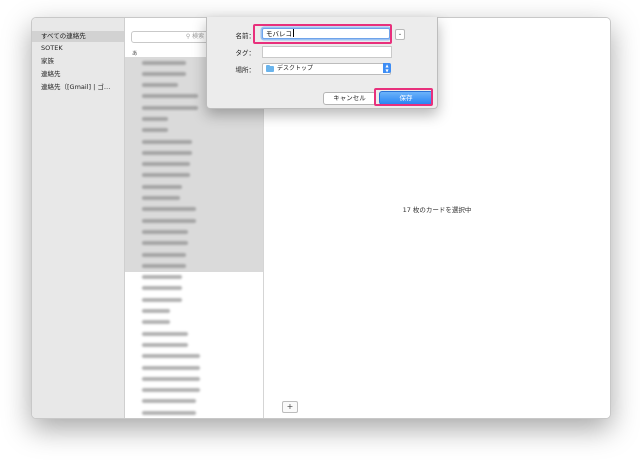  Describe the element at coordinates (78, 61) in the screenshot. I see `sidebar-item-family: 家族` at that location.